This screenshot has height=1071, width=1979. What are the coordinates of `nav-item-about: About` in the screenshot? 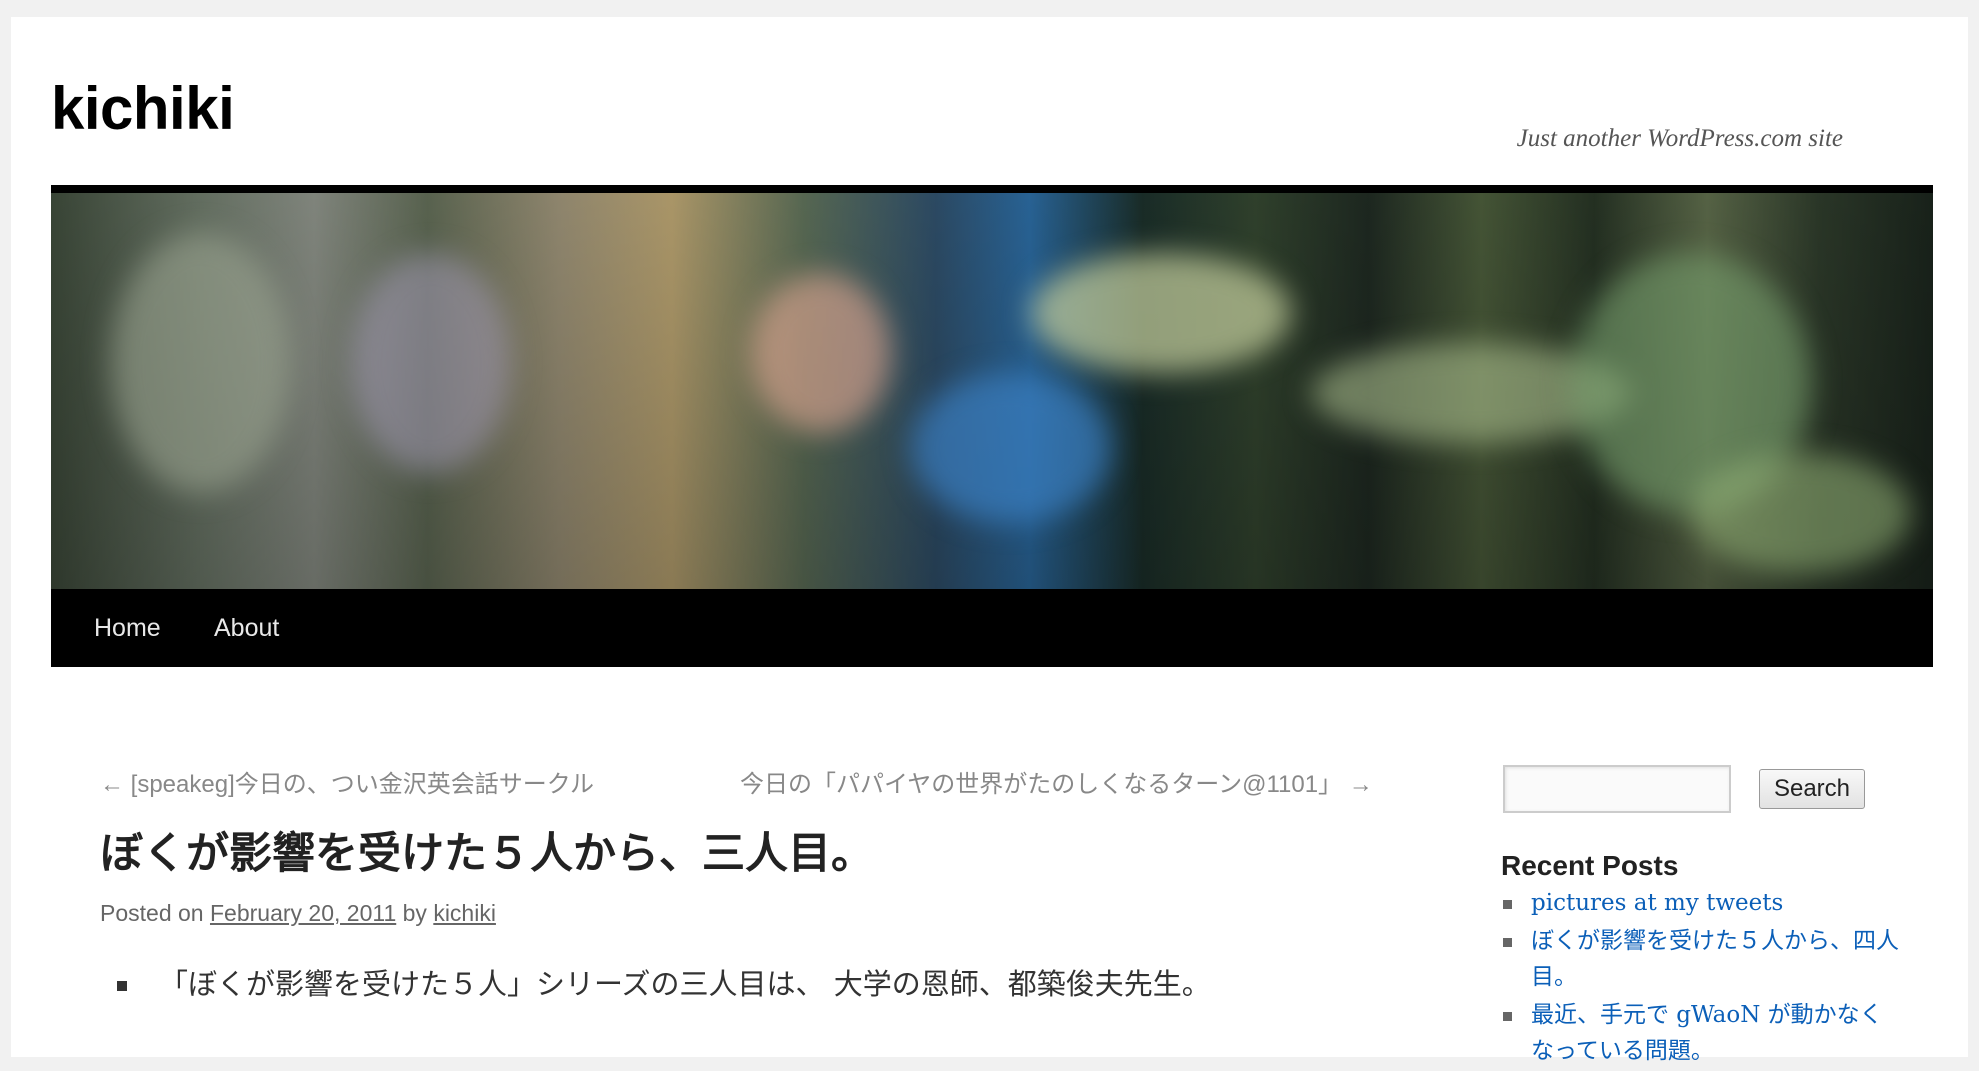 It's located at (246, 628).